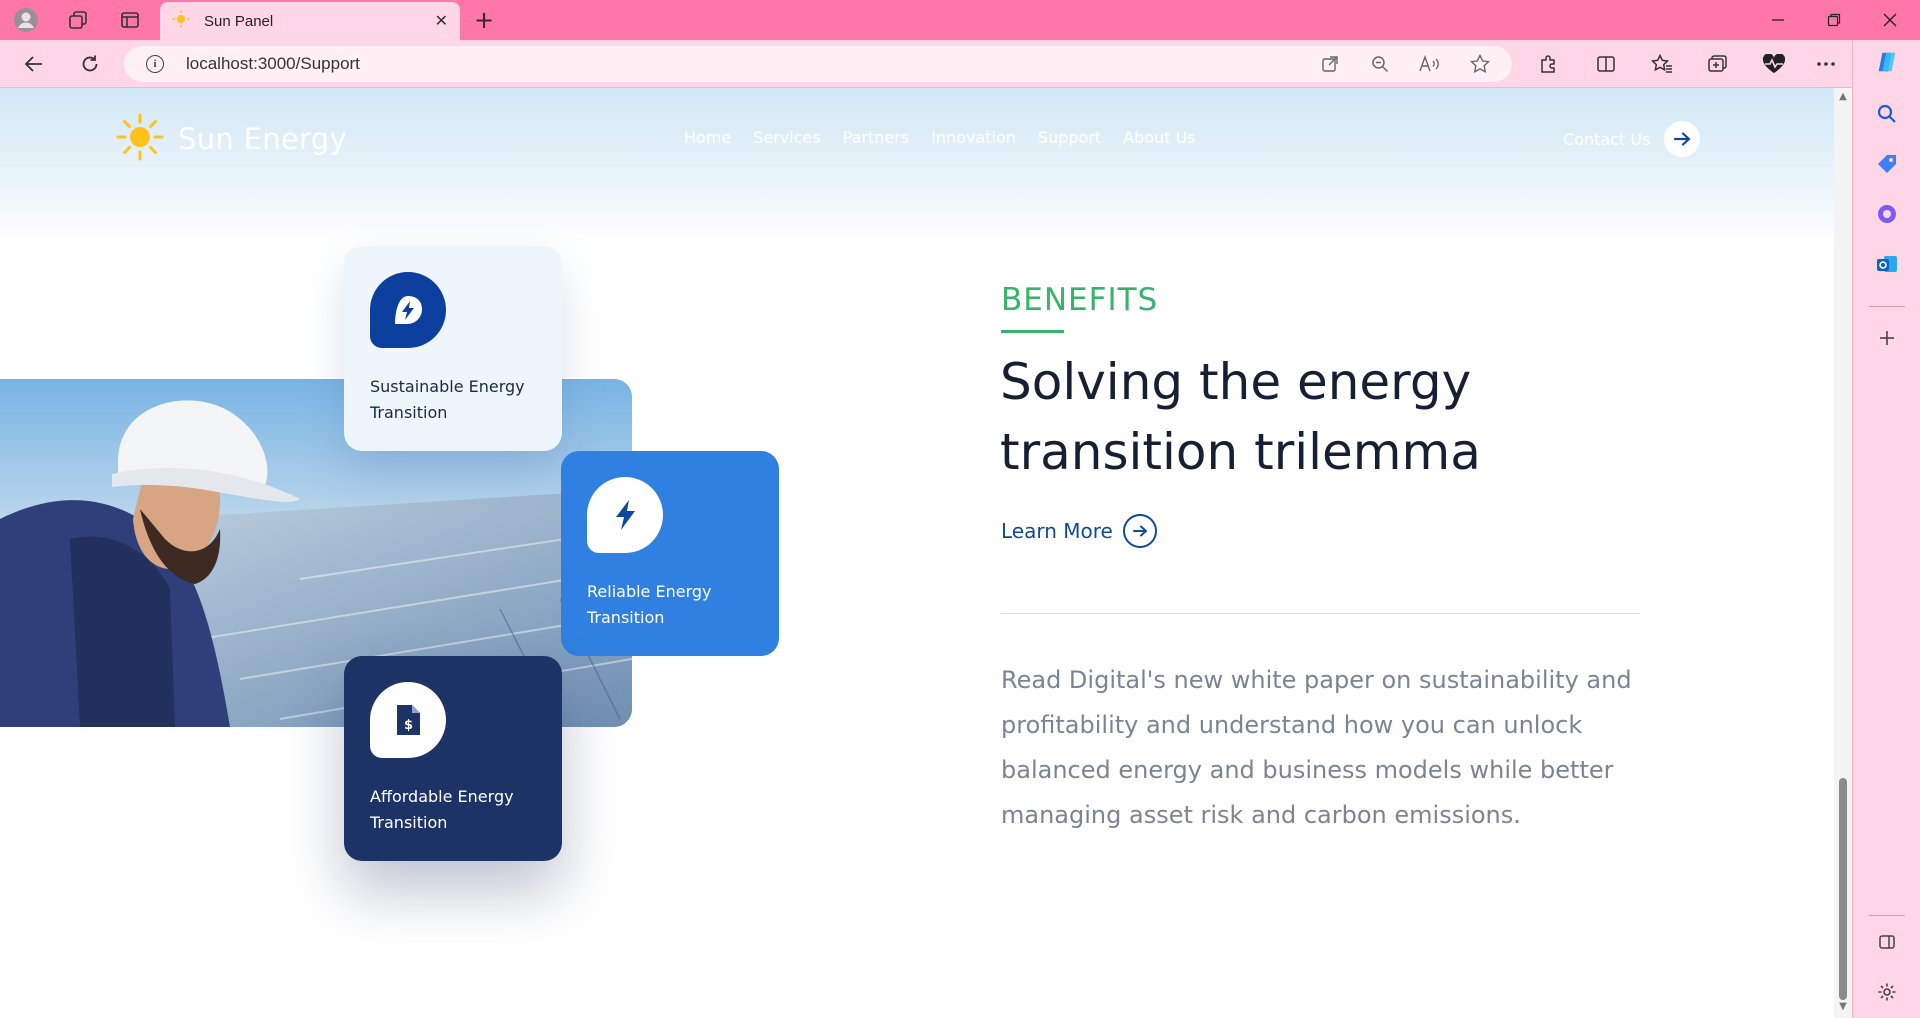 The height and width of the screenshot is (1018, 1920). What do you see at coordinates (90, 64) in the screenshot?
I see `reload-icon` at bounding box center [90, 64].